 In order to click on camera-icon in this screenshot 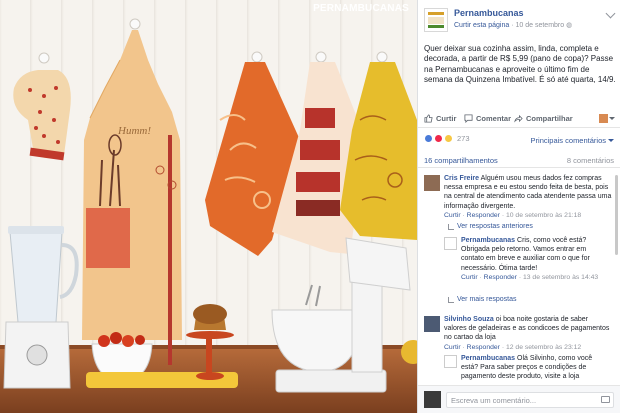, I will do `click(605, 399)`.